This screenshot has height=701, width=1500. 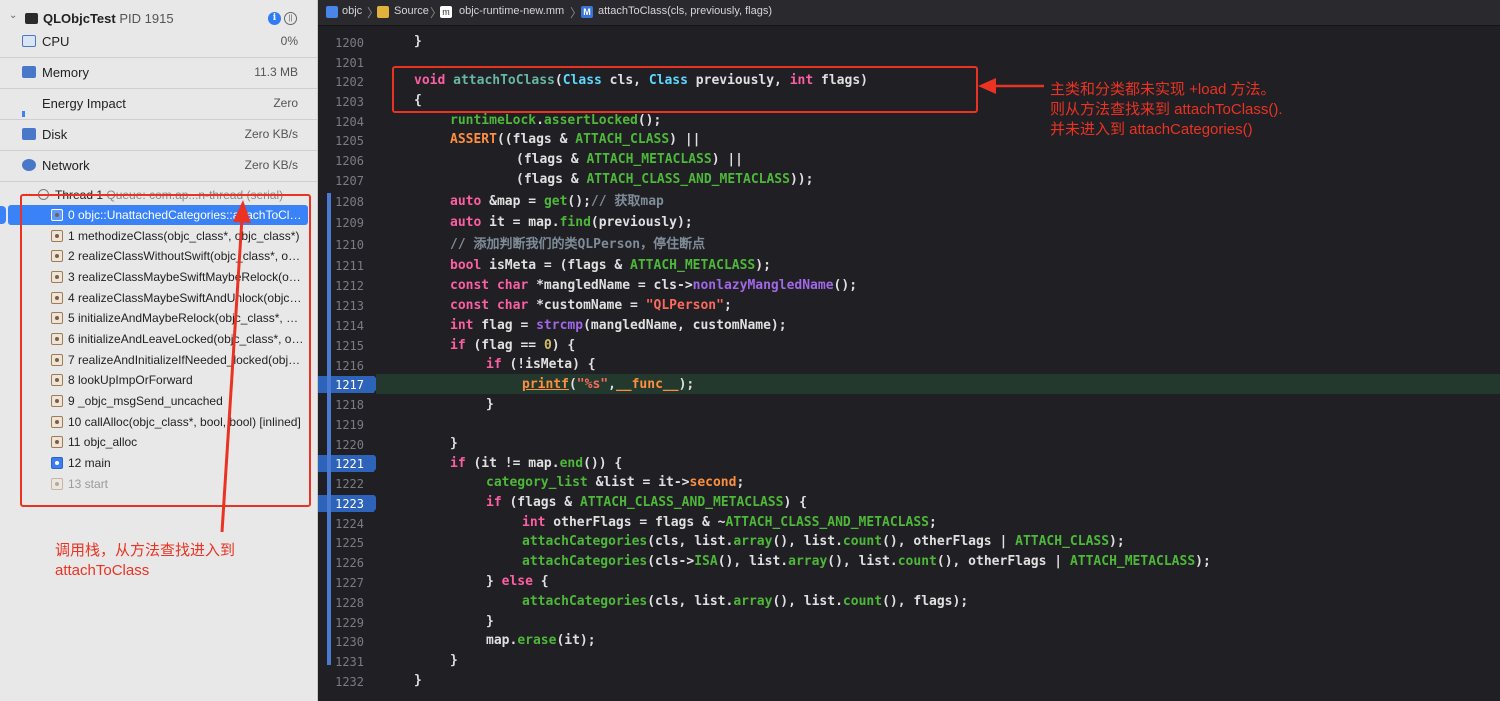 What do you see at coordinates (31, 18) in the screenshot?
I see `app-icon` at bounding box center [31, 18].